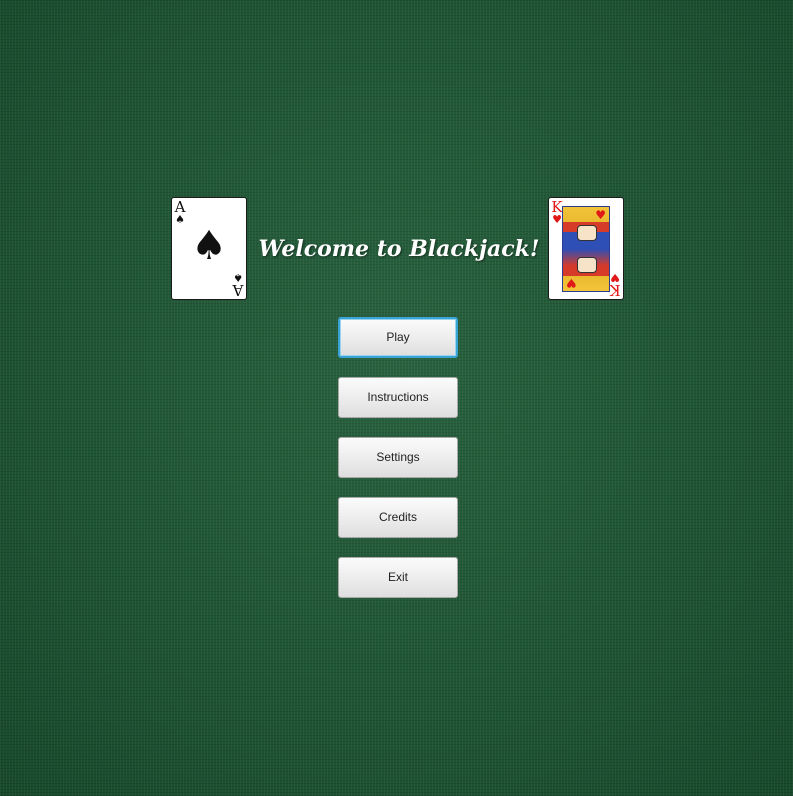  What do you see at coordinates (615, 290) in the screenshot?
I see `card-rank: K` at bounding box center [615, 290].